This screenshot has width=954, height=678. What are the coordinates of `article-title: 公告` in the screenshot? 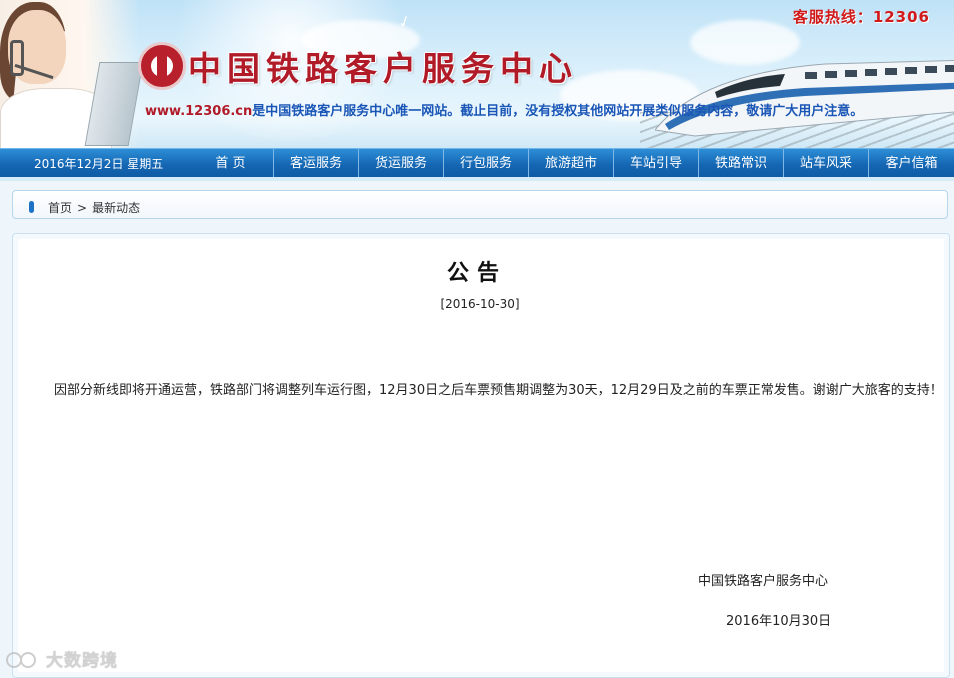 It's located at (476, 273).